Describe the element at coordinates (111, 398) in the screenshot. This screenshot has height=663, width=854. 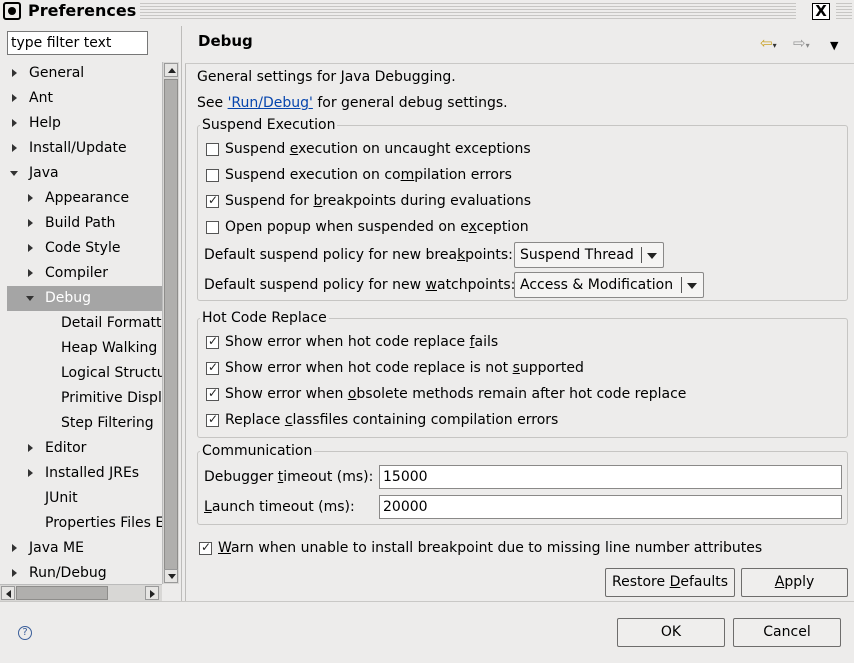
I see `tree-item-label: Primitive Displa` at that location.